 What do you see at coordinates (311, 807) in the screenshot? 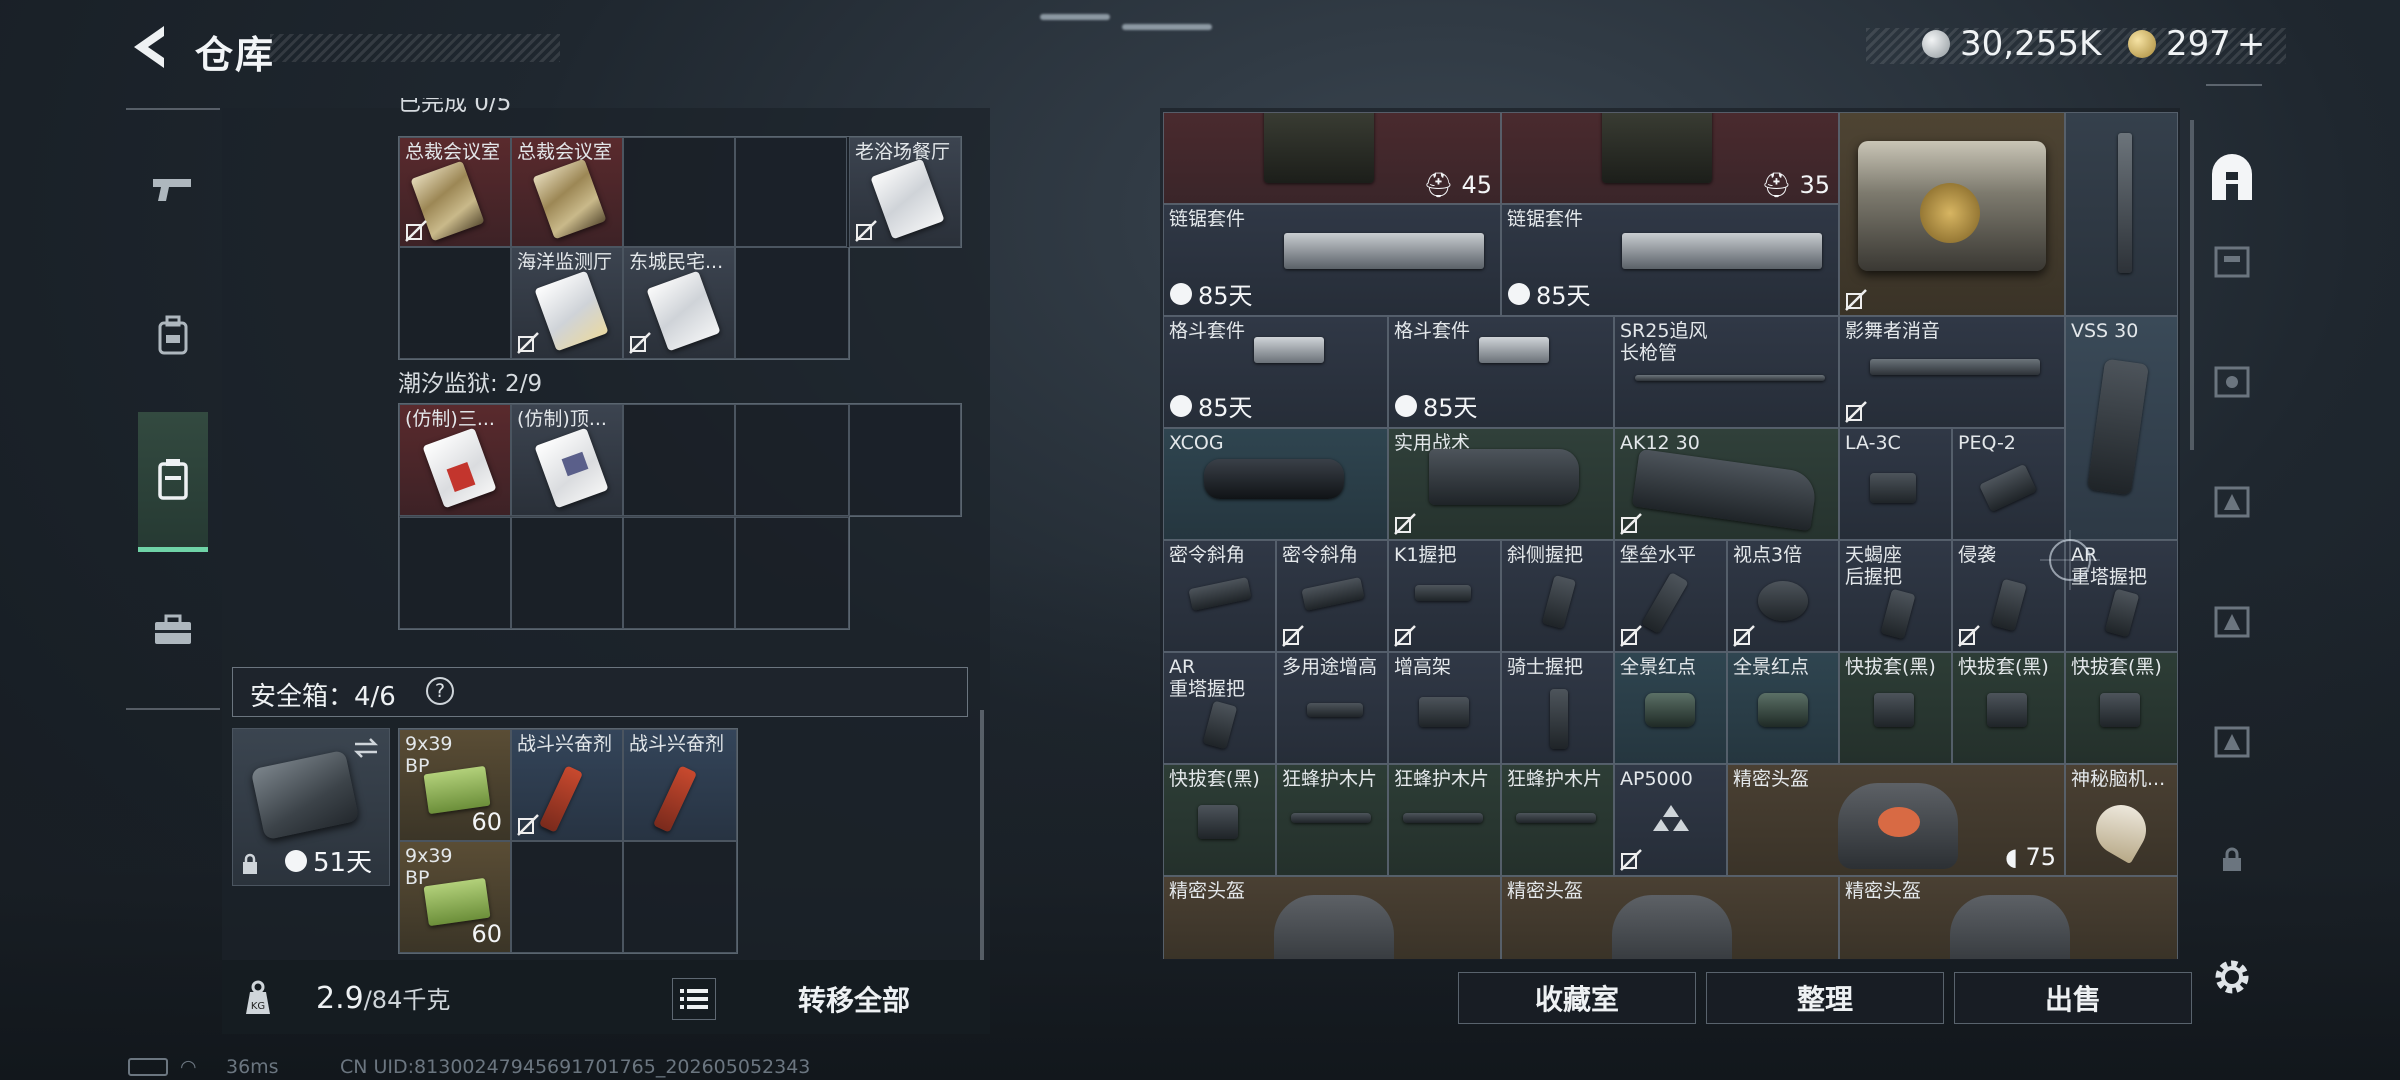
I see `safebox-container: 51天` at bounding box center [311, 807].